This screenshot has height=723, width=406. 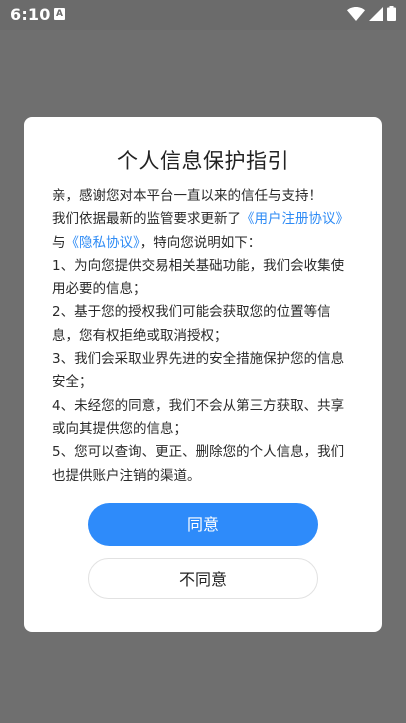 I want to click on point-1: 1、为向您提供交易相关基础功能，我们会收集使用必要的信息；, so click(x=198, y=277).